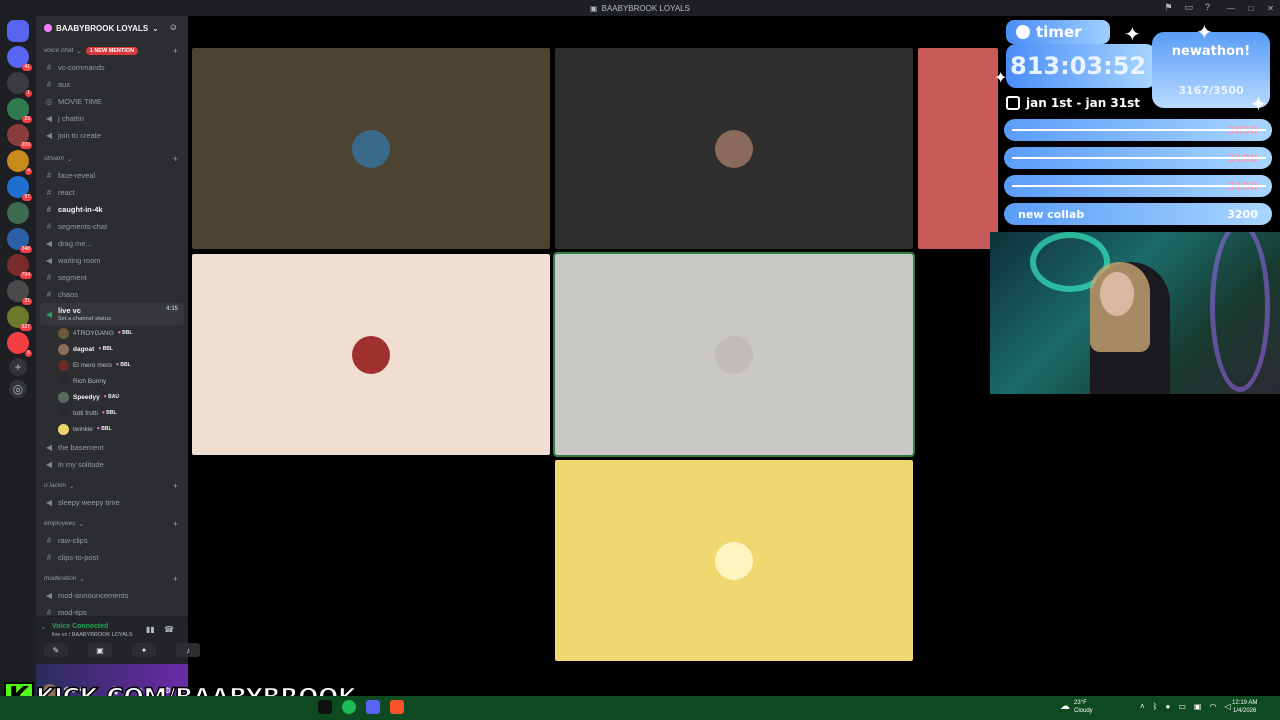 The image size is (1280, 720). I want to click on camera-button: ✎, so click(56, 650).